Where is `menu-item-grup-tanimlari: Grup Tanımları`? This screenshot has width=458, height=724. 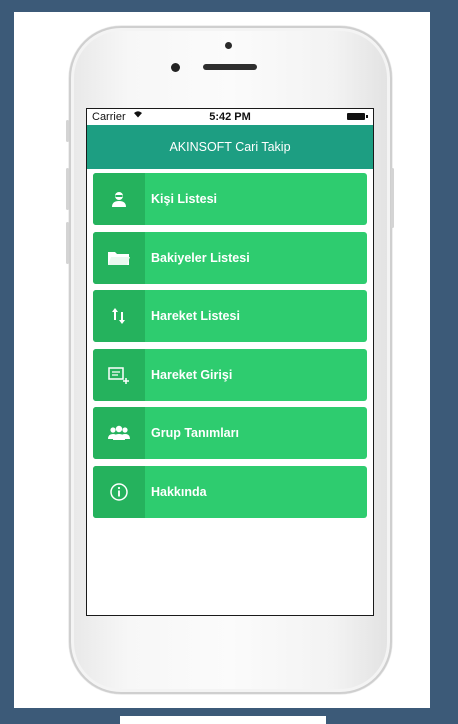 menu-item-grup-tanimlari: Grup Tanımları is located at coordinates (230, 433).